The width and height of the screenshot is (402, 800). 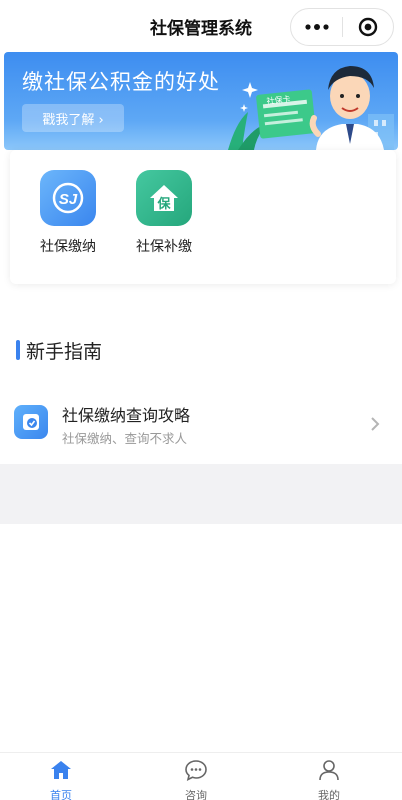 I want to click on chat-icon, so click(x=196, y=770).